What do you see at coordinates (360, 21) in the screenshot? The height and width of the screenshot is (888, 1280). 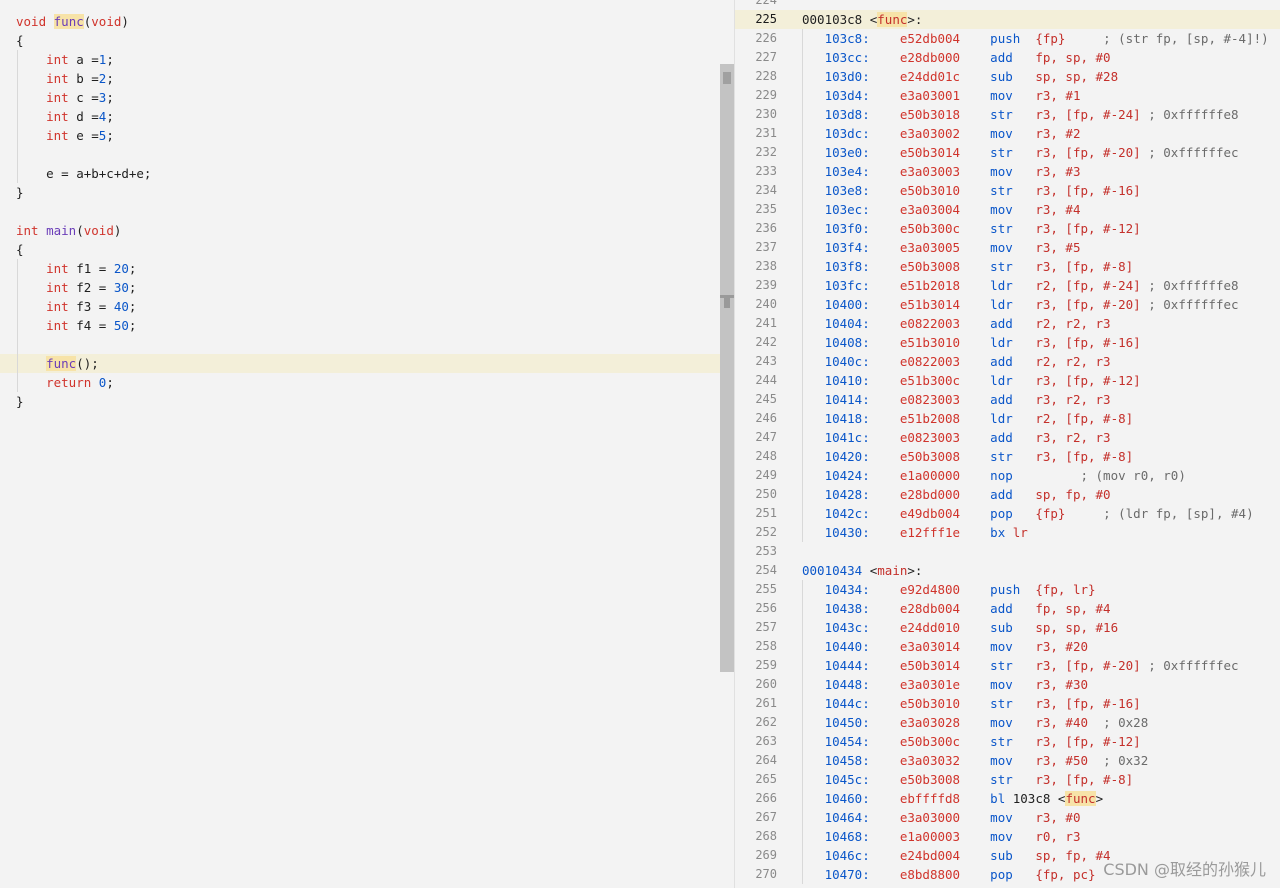 I see `source-line: void func(void)` at bounding box center [360, 21].